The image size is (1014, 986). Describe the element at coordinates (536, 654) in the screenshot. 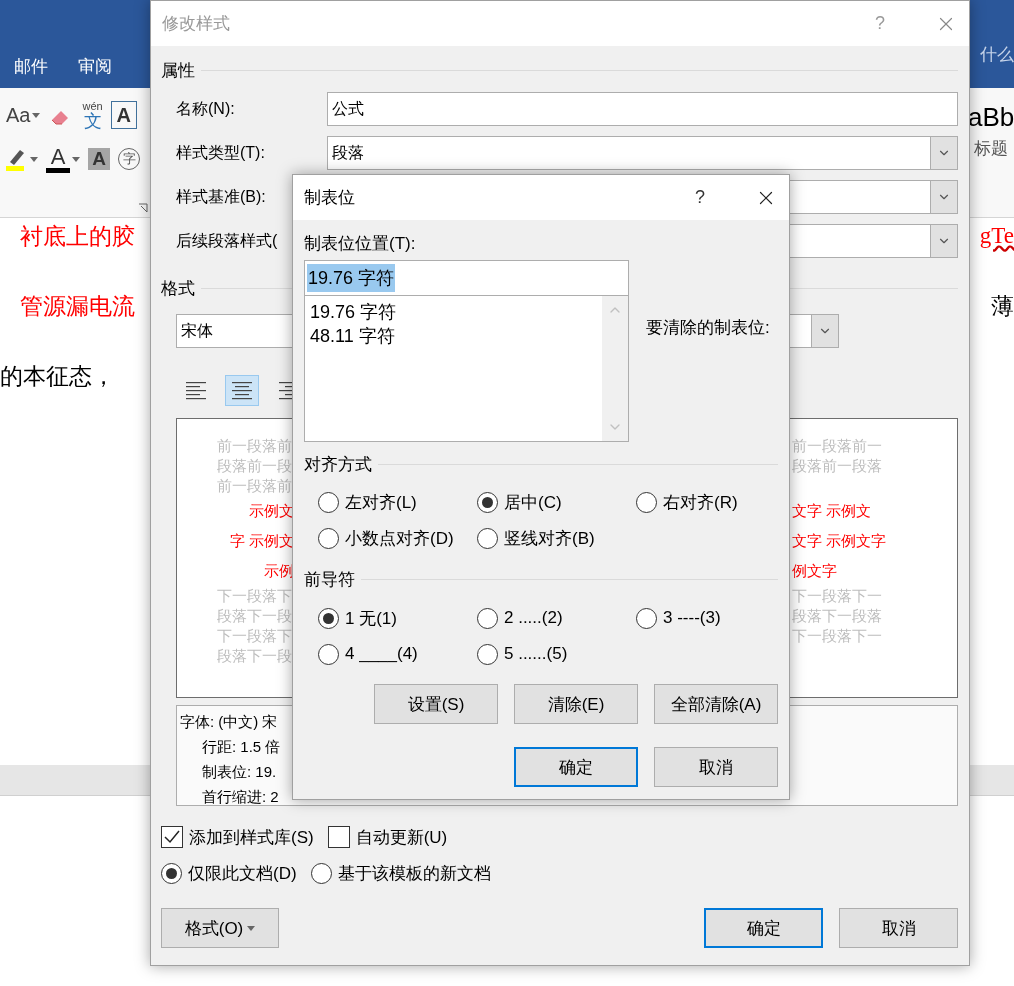

I see `radio-label: 5 ......(5)` at that location.